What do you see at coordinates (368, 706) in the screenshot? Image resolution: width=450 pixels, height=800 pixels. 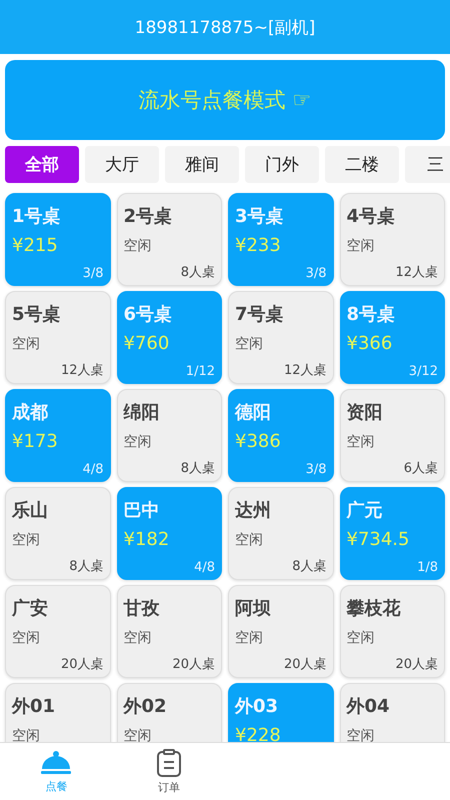 I see `table-name: 外04` at bounding box center [368, 706].